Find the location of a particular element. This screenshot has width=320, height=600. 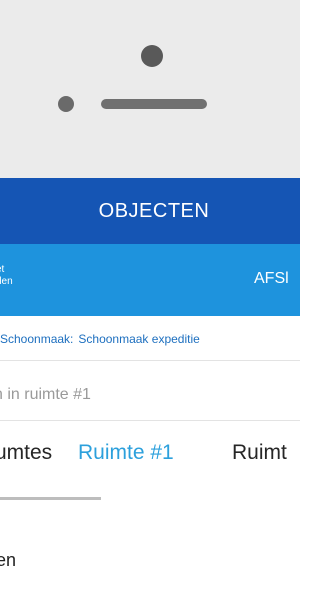

earpiece-speaker is located at coordinates (154, 104).